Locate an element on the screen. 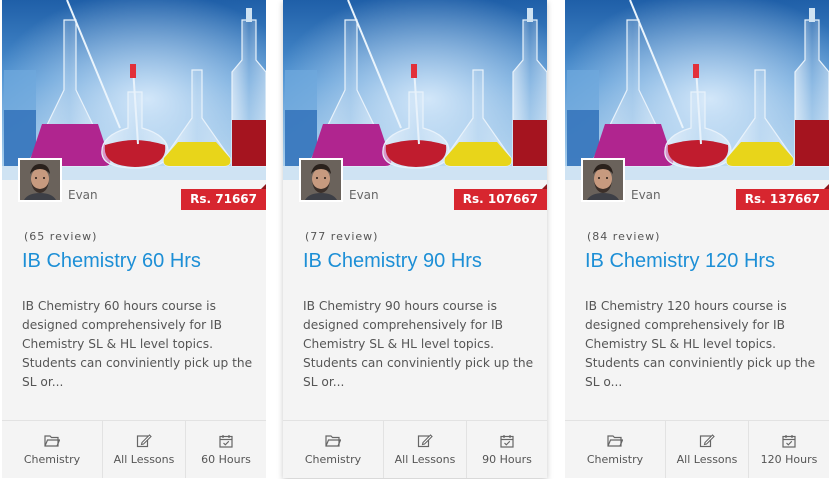 This screenshot has width=829, height=479. review-count: (65 review) is located at coordinates (61, 236).